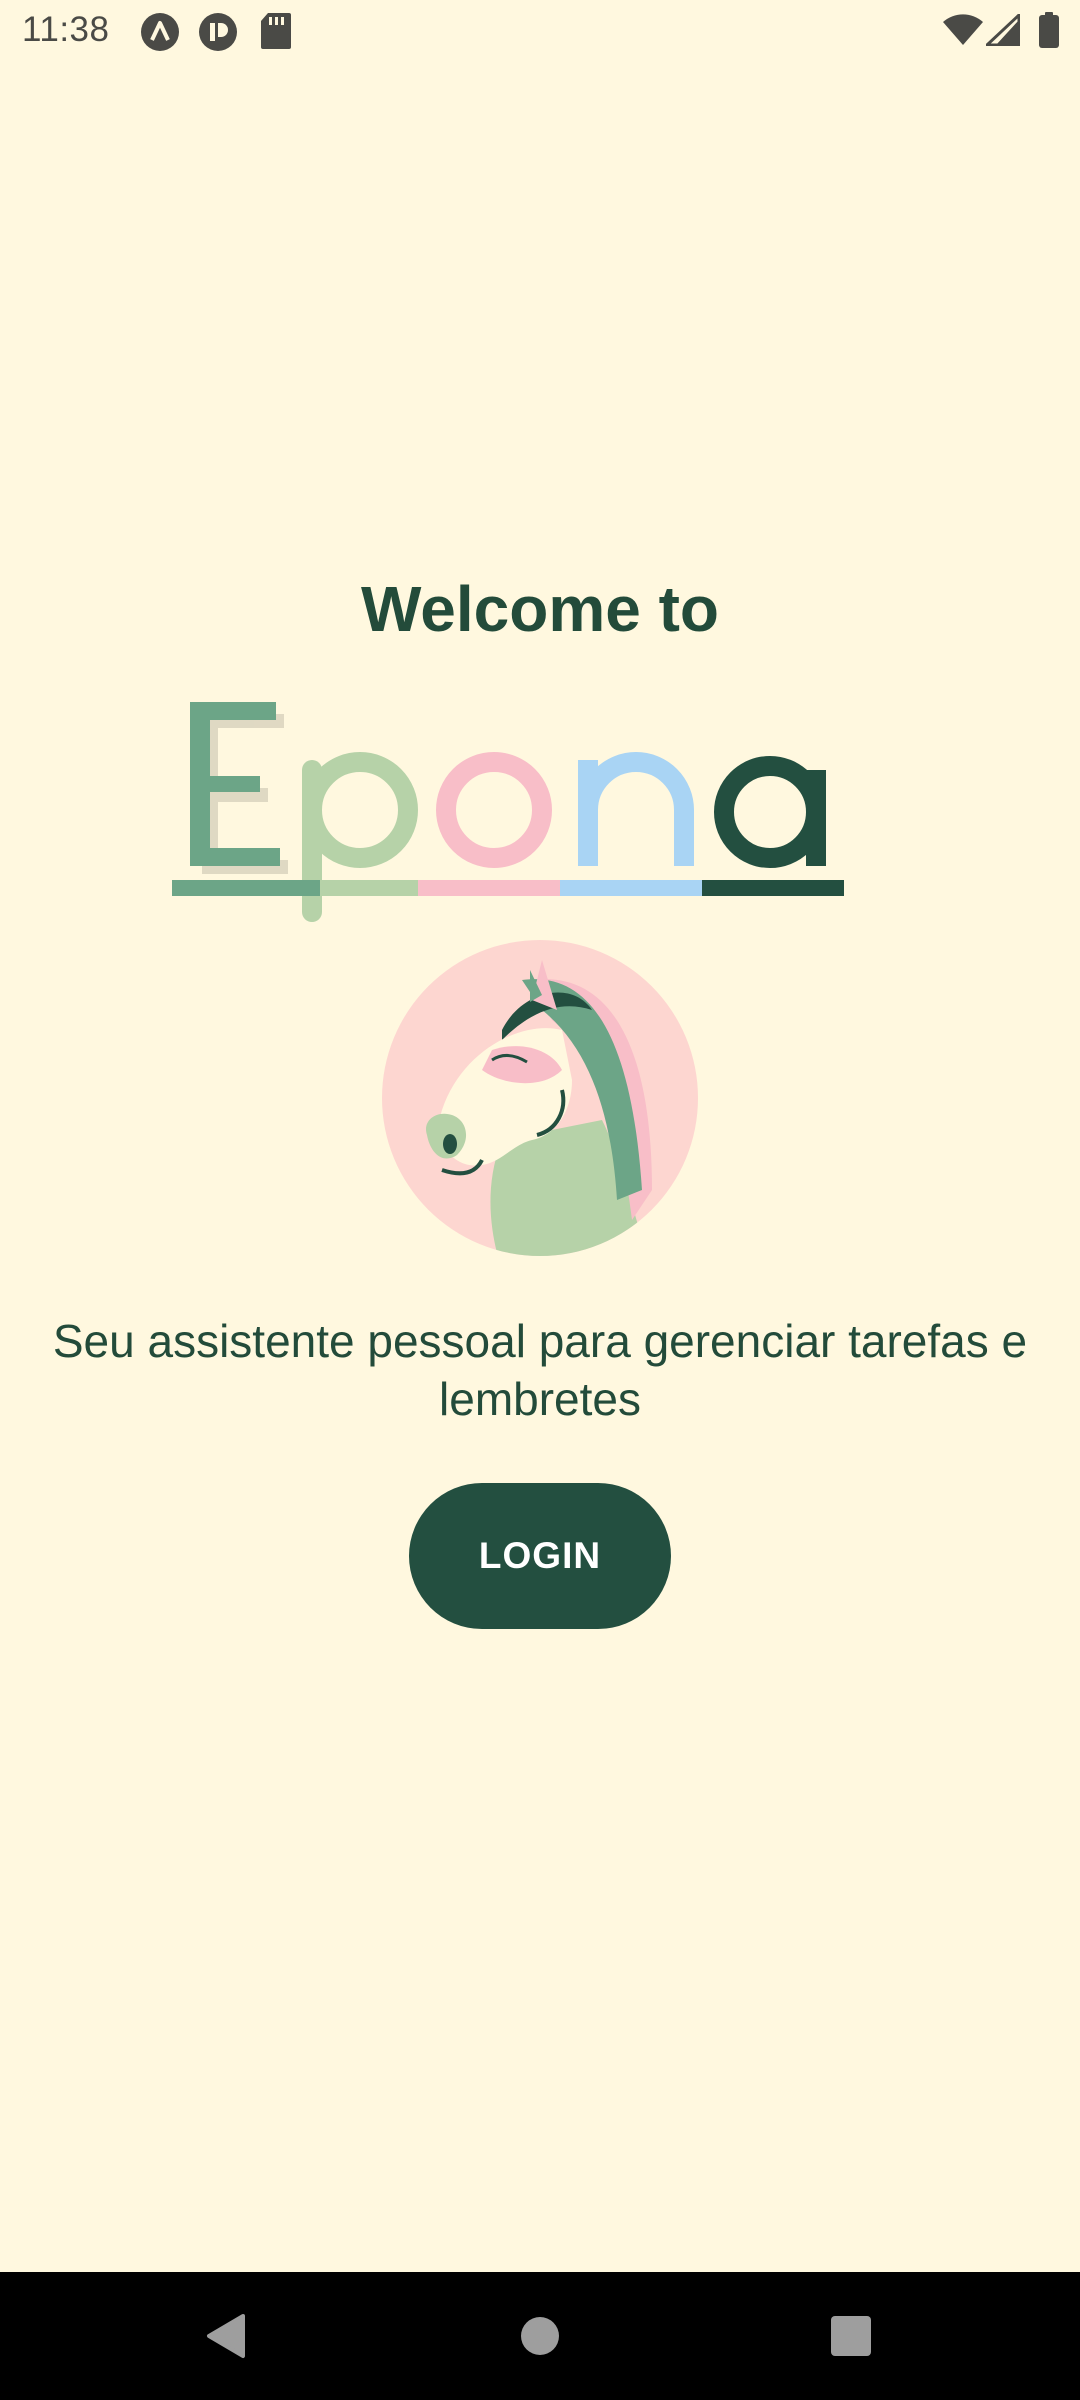 The height and width of the screenshot is (2400, 1080). Describe the element at coordinates (1003, 32) in the screenshot. I see `cell-signal-icon` at that location.